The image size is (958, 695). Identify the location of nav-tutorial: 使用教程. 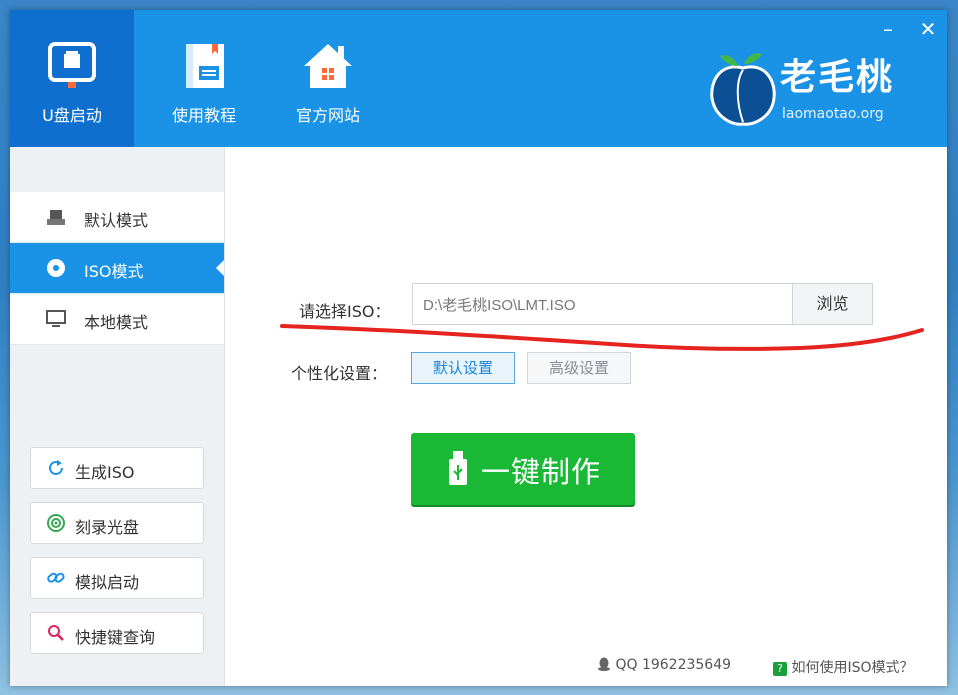
(204, 78).